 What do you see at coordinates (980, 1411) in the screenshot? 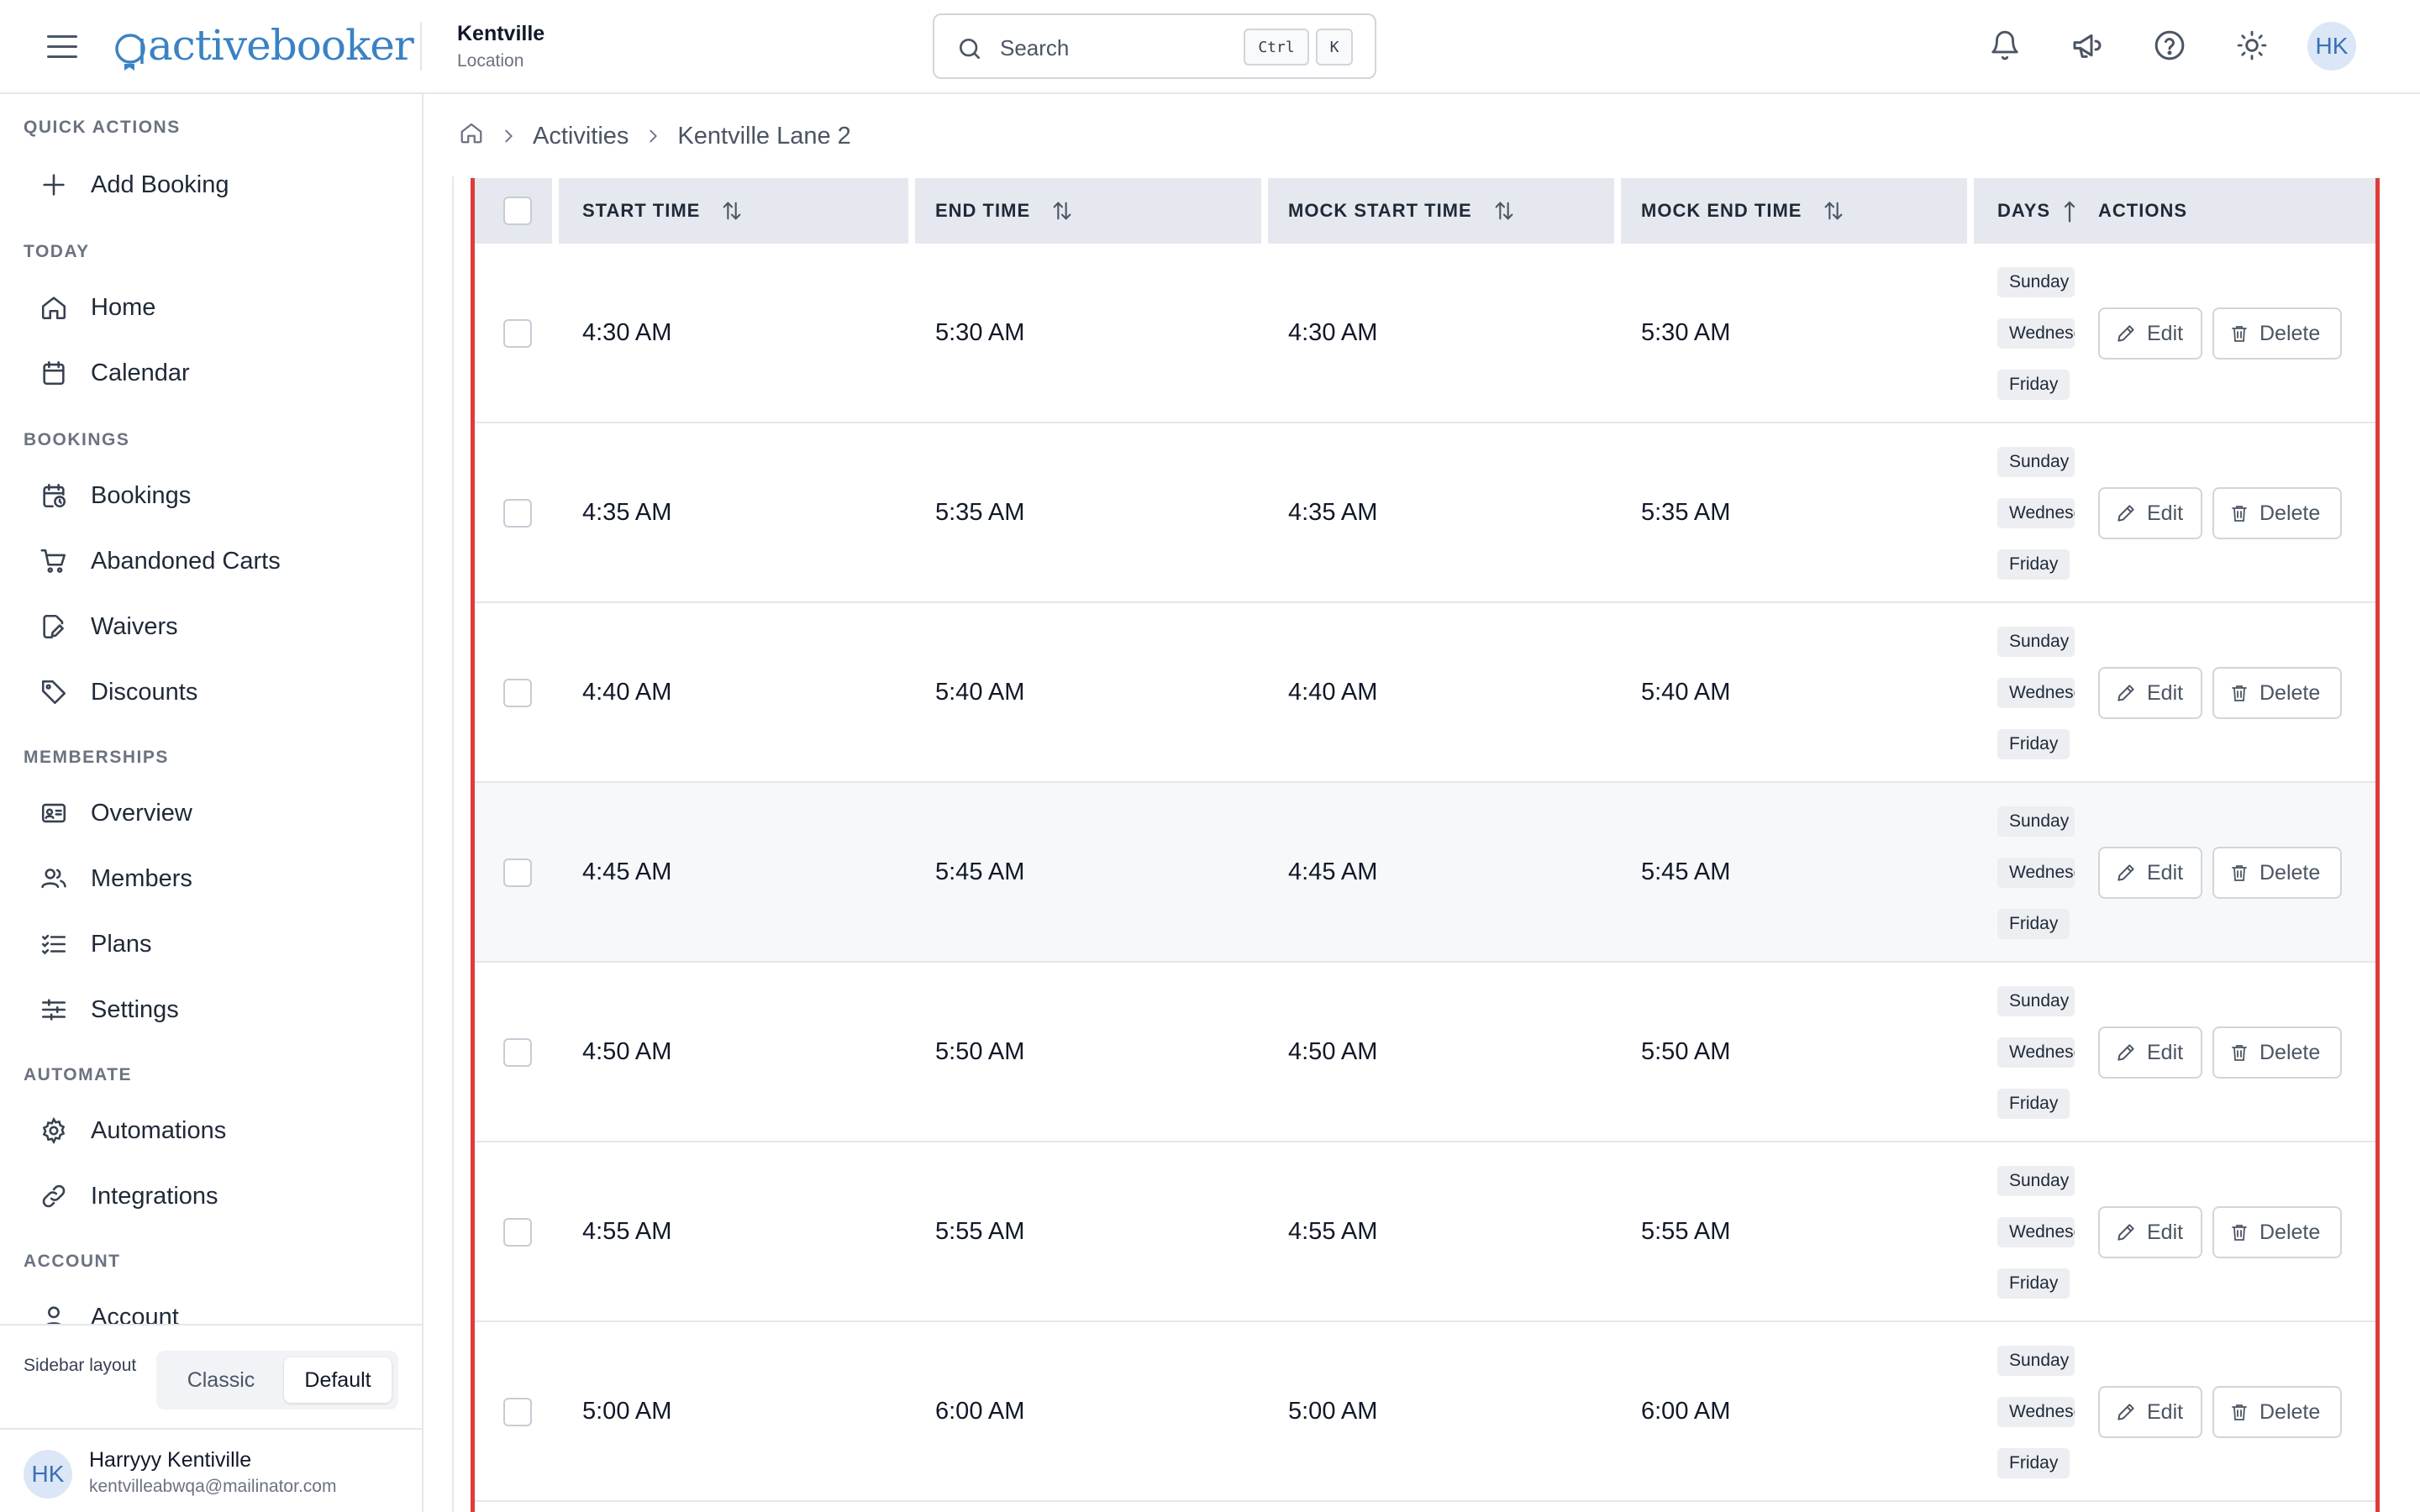
I see `cell-end-time: 6:00 AM` at bounding box center [980, 1411].